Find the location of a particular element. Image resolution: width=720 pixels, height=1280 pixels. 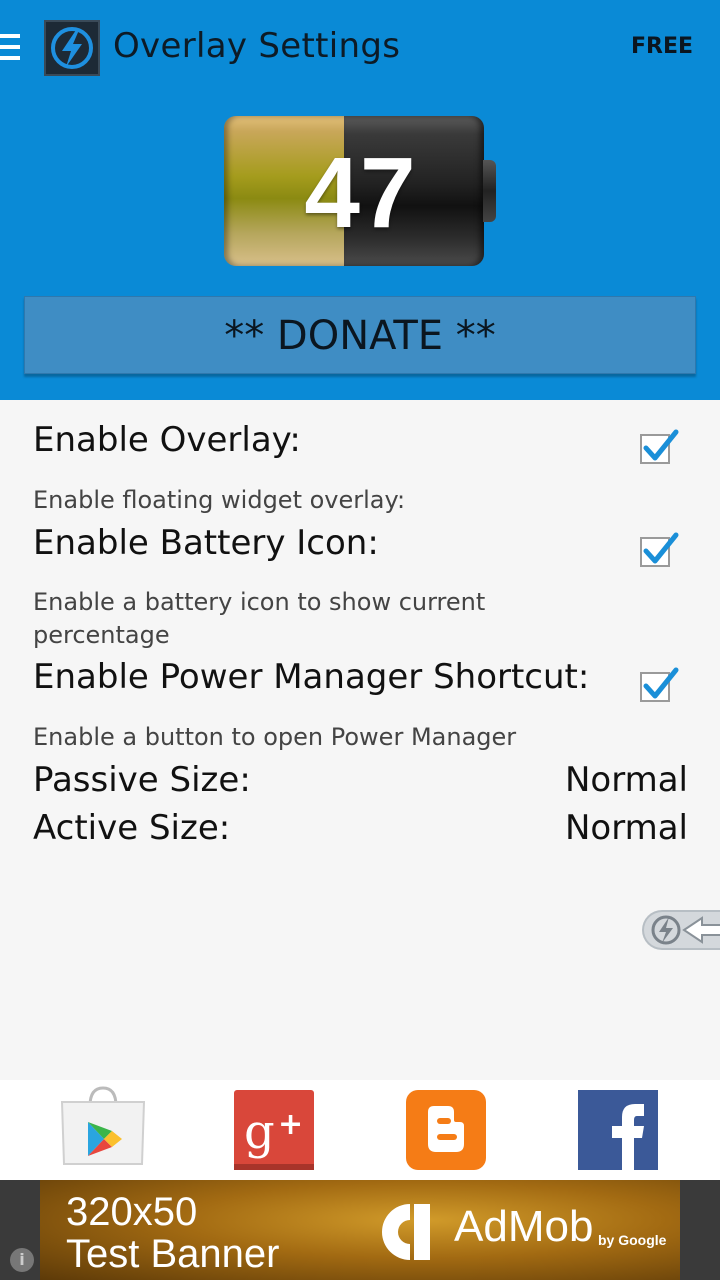

google-plus-icon: g + is located at coordinates (274, 1130).